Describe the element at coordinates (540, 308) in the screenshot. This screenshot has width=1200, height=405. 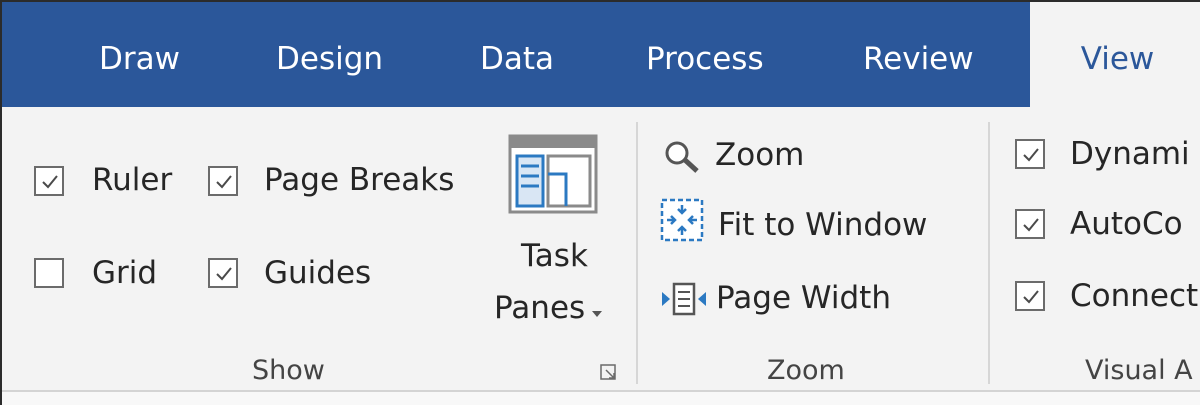
I see `task-panes-label-line2: Panes` at that location.